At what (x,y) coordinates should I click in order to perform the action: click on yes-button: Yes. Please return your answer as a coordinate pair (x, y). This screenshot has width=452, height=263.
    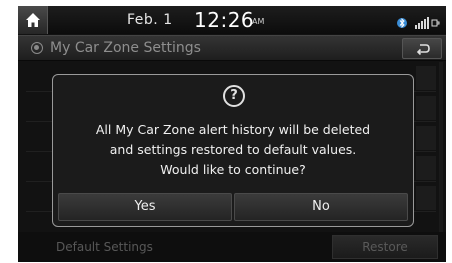
    Looking at the image, I should click on (145, 207).